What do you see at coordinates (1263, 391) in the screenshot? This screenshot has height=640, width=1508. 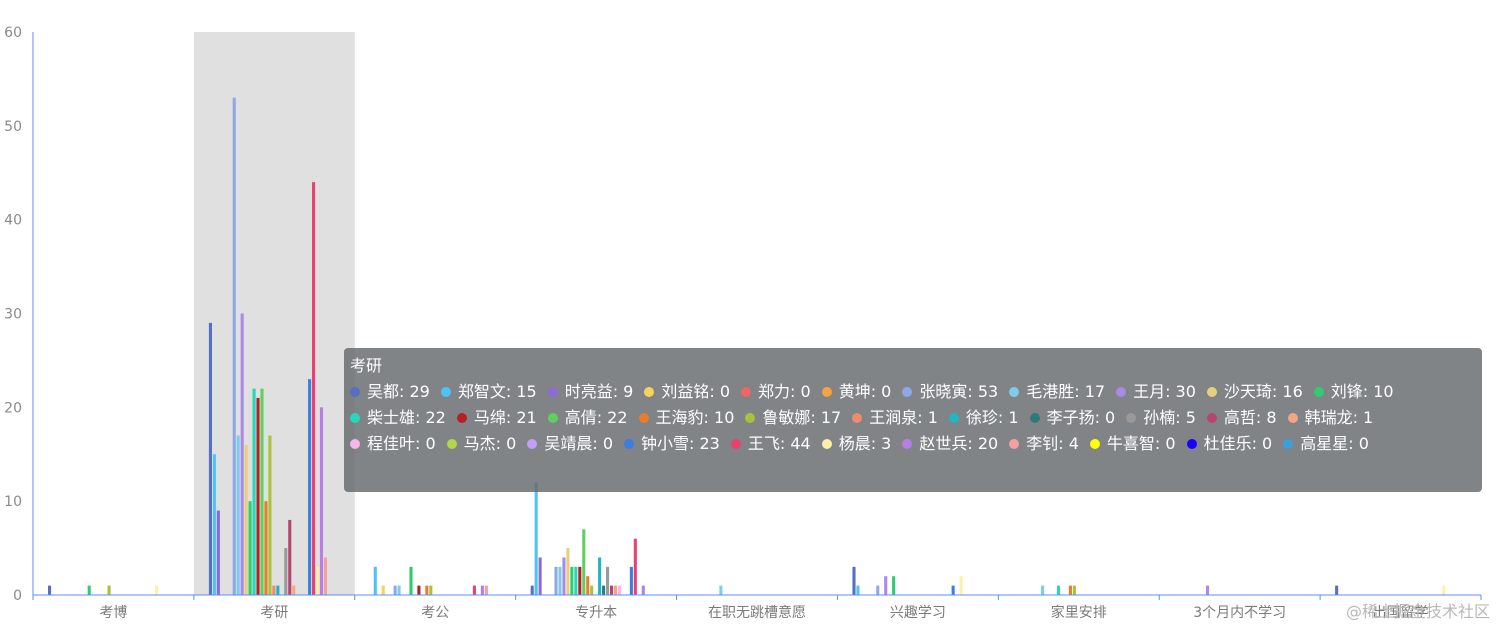 I see `tooltip-item-label: 沙天琦: 16` at bounding box center [1263, 391].